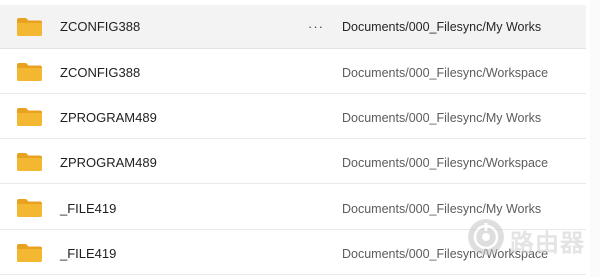 The image size is (600, 277). I want to click on watermark: 路由器, so click(533, 237).